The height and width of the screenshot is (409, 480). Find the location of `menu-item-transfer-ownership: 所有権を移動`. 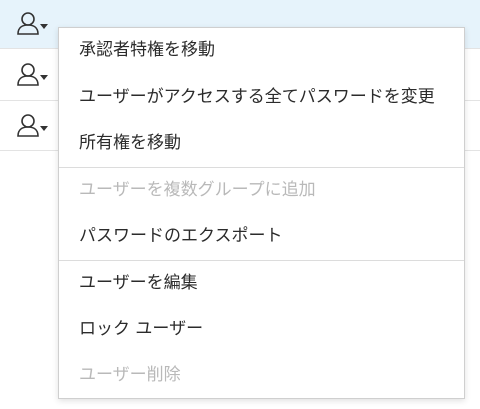

menu-item-transfer-ownership: 所有権を移動 is located at coordinates (261, 143).